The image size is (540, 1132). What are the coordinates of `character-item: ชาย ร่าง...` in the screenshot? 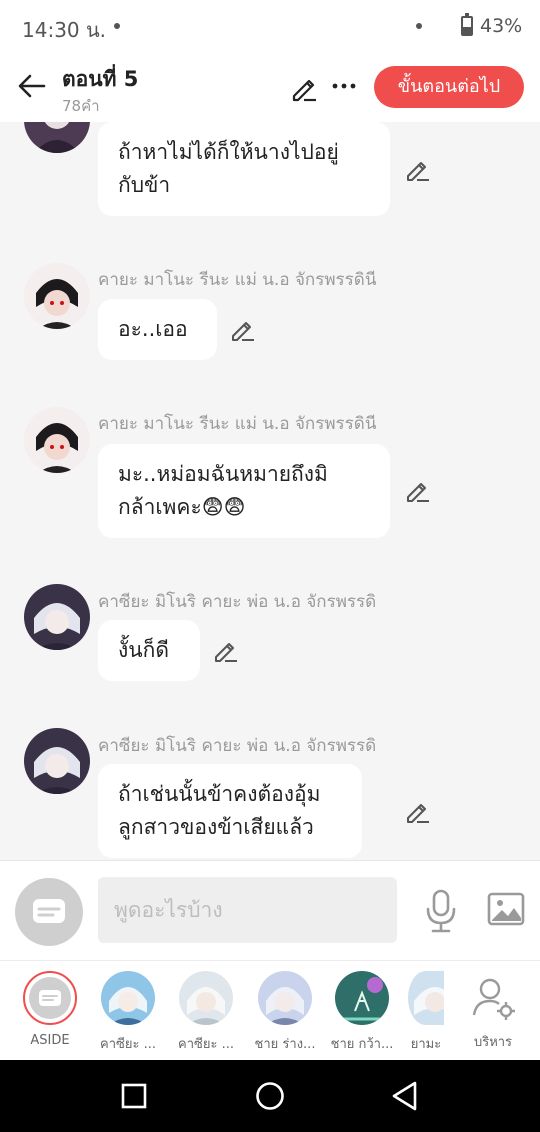 It's located at (285, 1012).